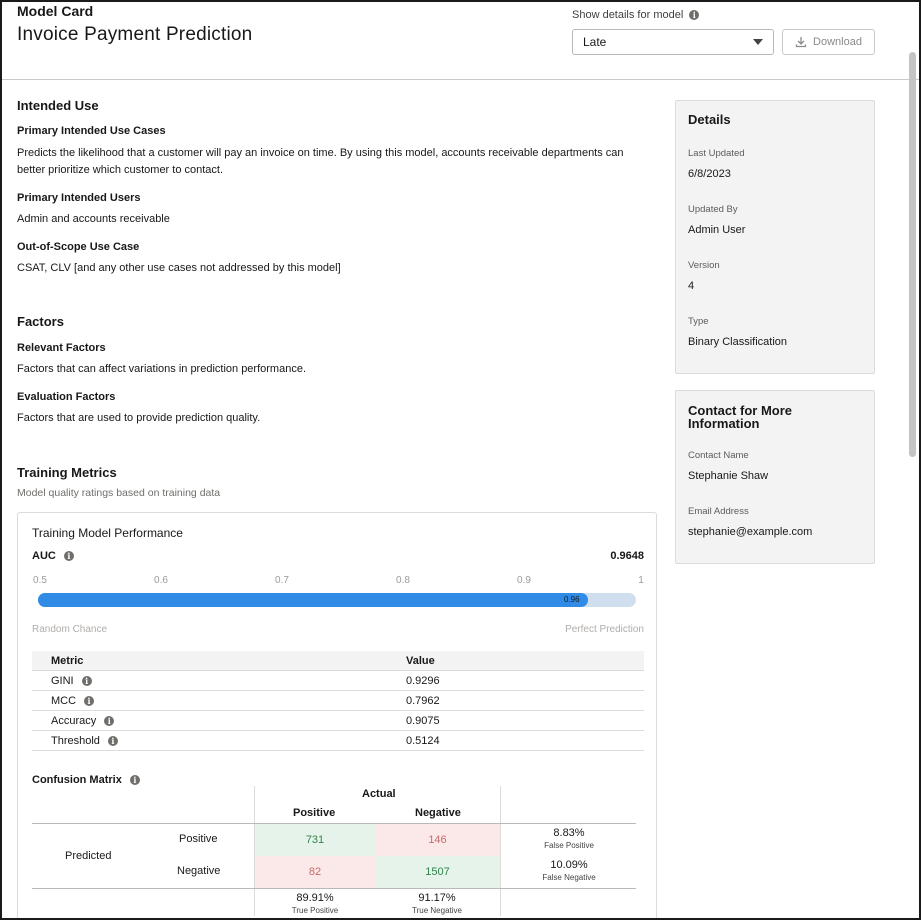  What do you see at coordinates (627, 556) in the screenshot?
I see `auc-value: 0.9648` at bounding box center [627, 556].